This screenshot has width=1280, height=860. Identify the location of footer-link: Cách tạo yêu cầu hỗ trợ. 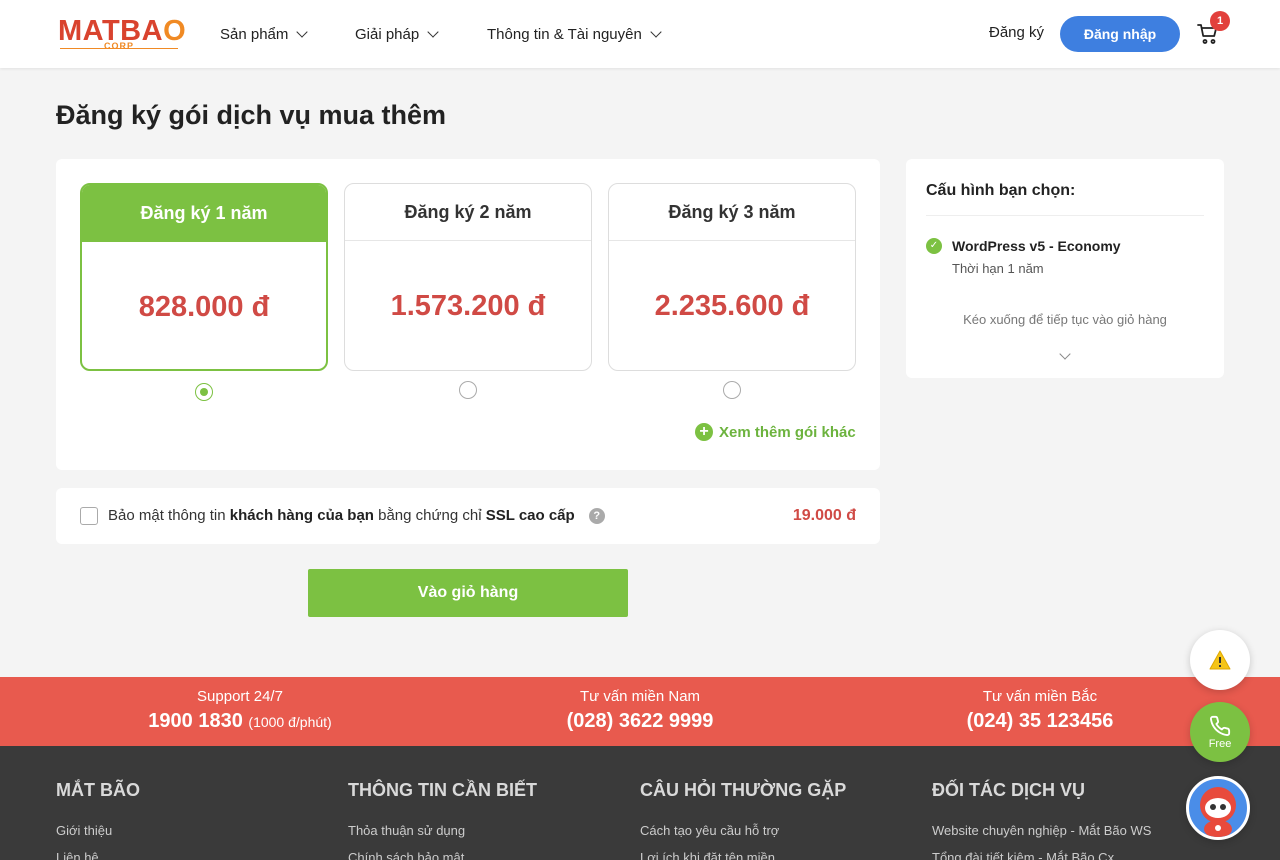
(743, 830).